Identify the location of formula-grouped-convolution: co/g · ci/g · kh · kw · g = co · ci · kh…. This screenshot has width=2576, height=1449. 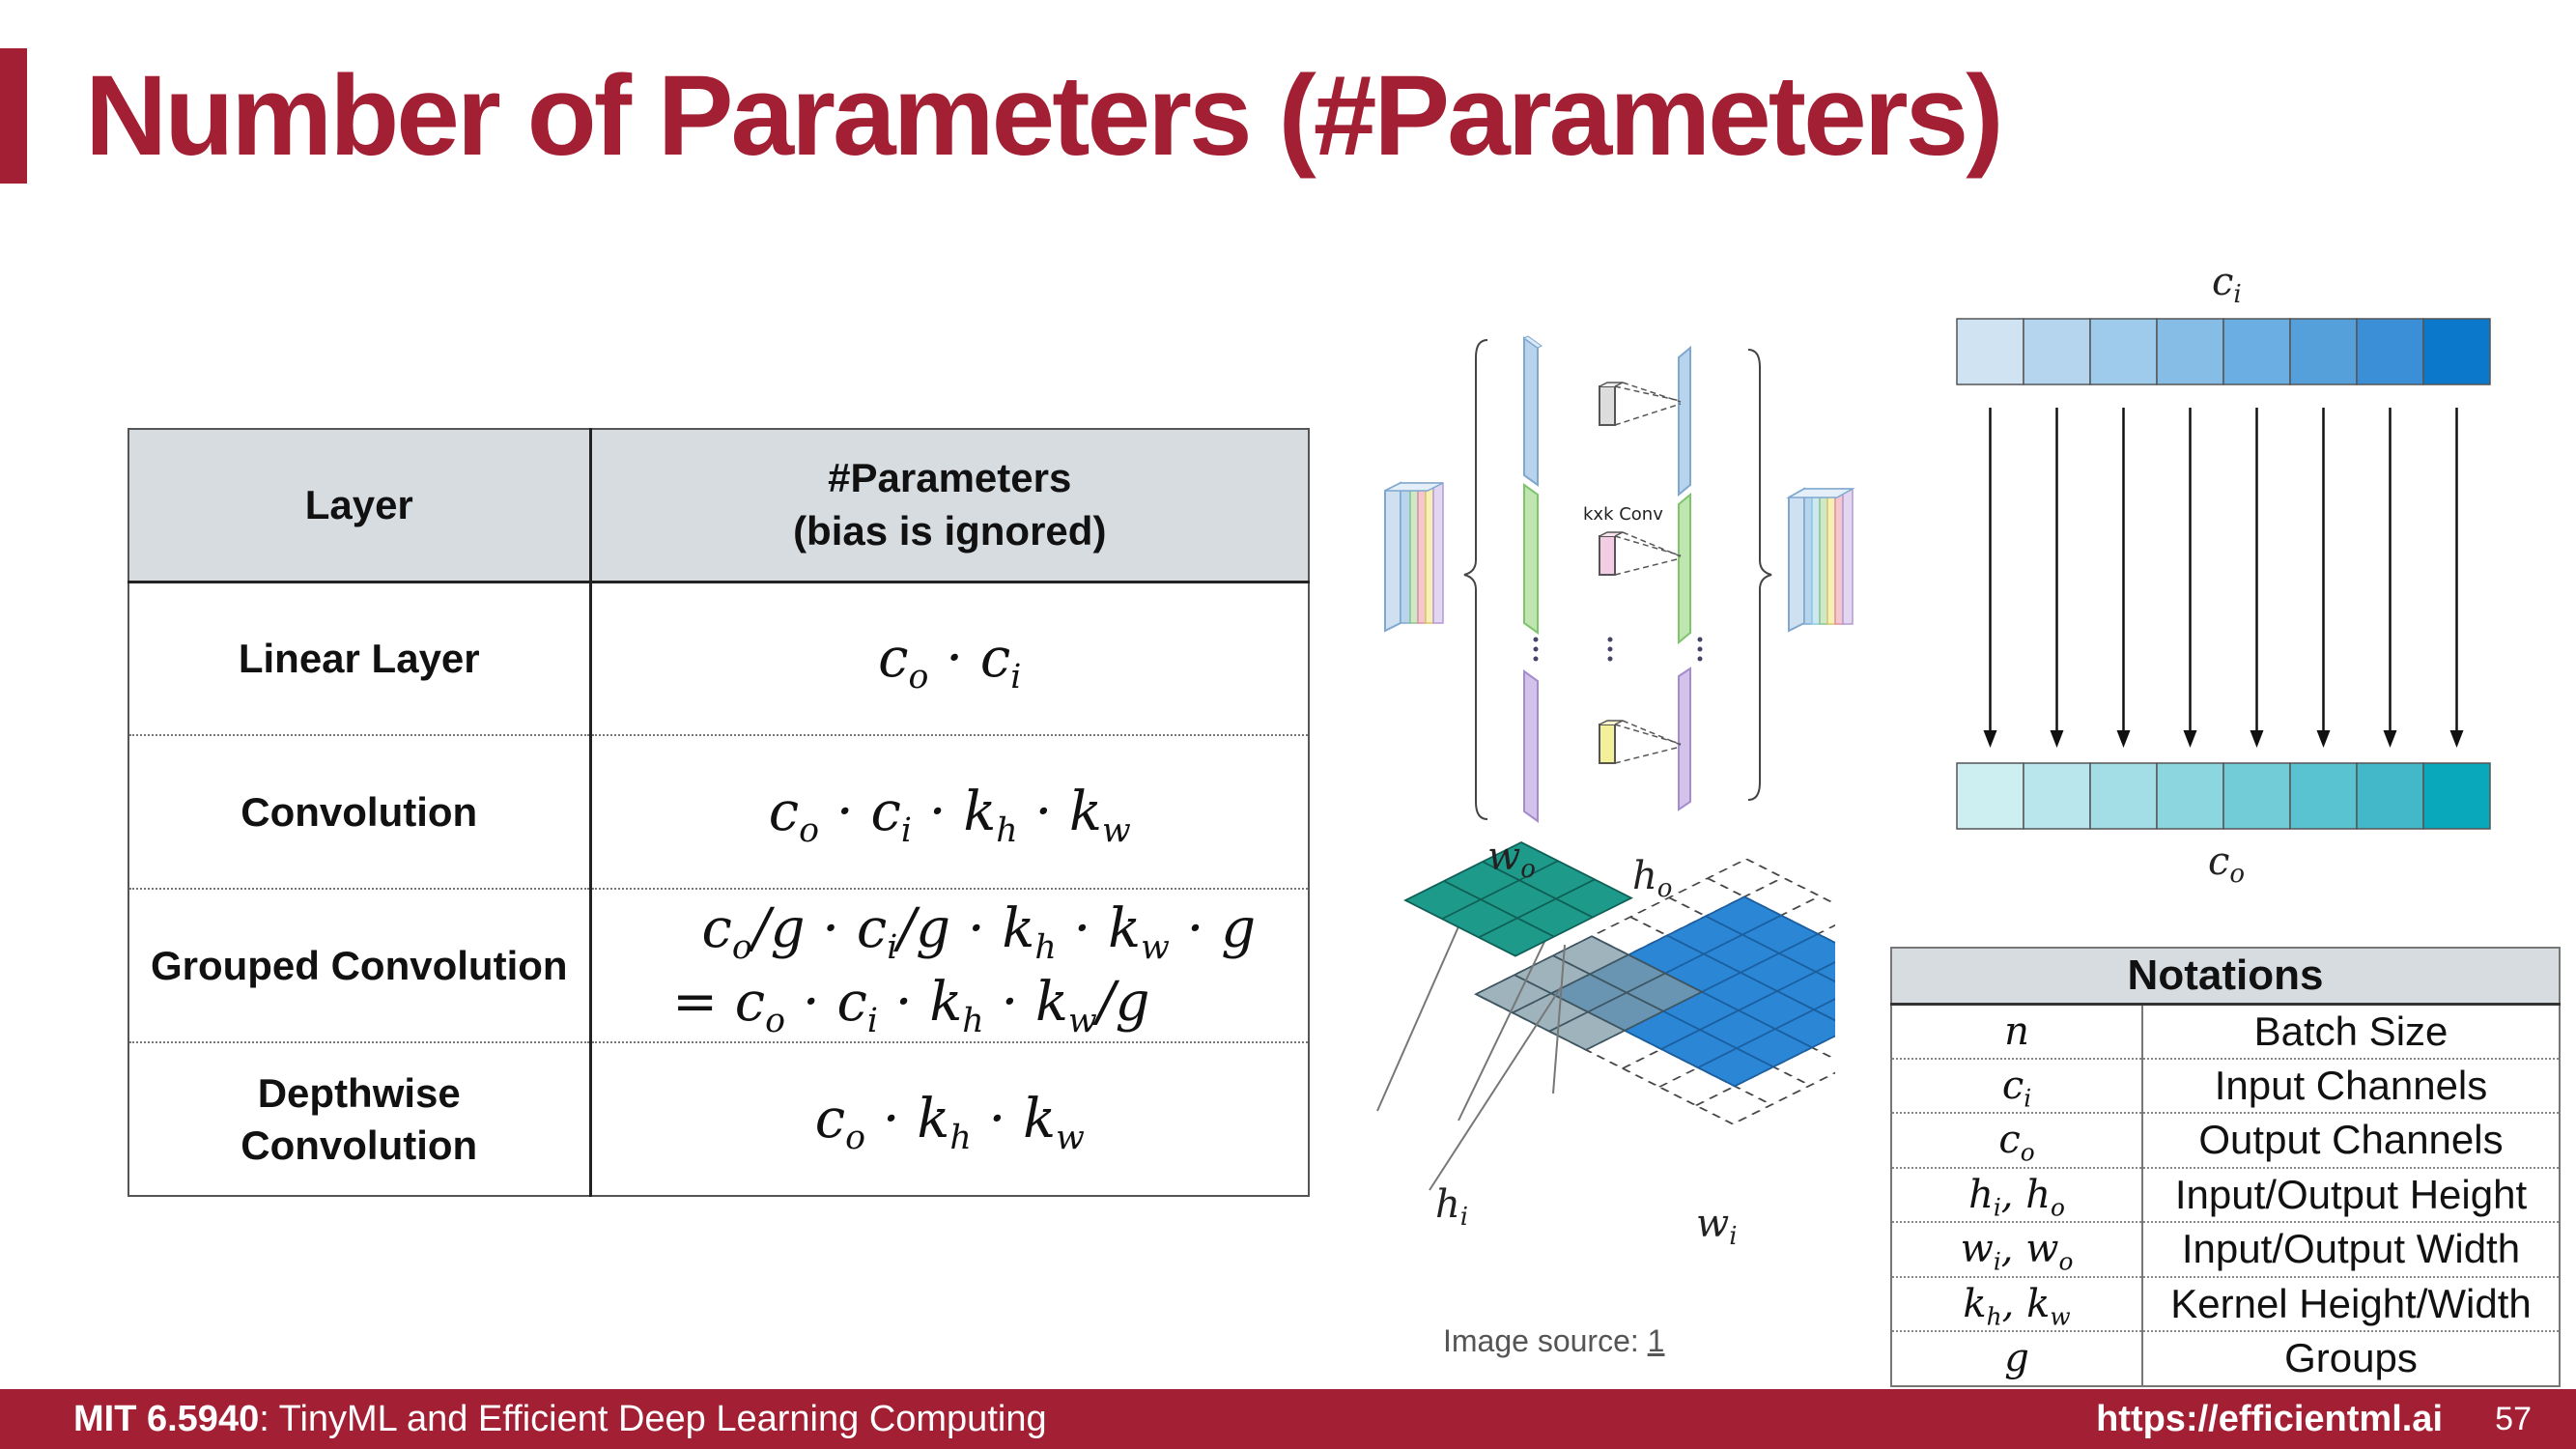
(949, 966).